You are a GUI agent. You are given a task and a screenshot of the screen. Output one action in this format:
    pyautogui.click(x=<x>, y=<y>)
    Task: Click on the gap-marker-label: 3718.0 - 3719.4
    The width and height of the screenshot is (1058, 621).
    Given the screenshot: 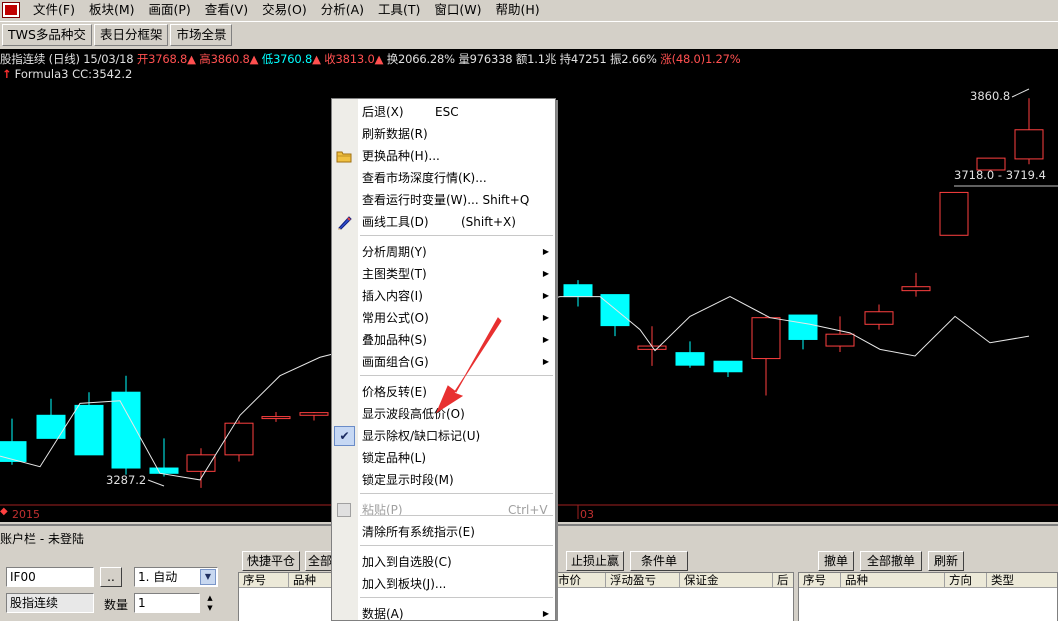 What is the action you would take?
    pyautogui.click(x=1000, y=175)
    